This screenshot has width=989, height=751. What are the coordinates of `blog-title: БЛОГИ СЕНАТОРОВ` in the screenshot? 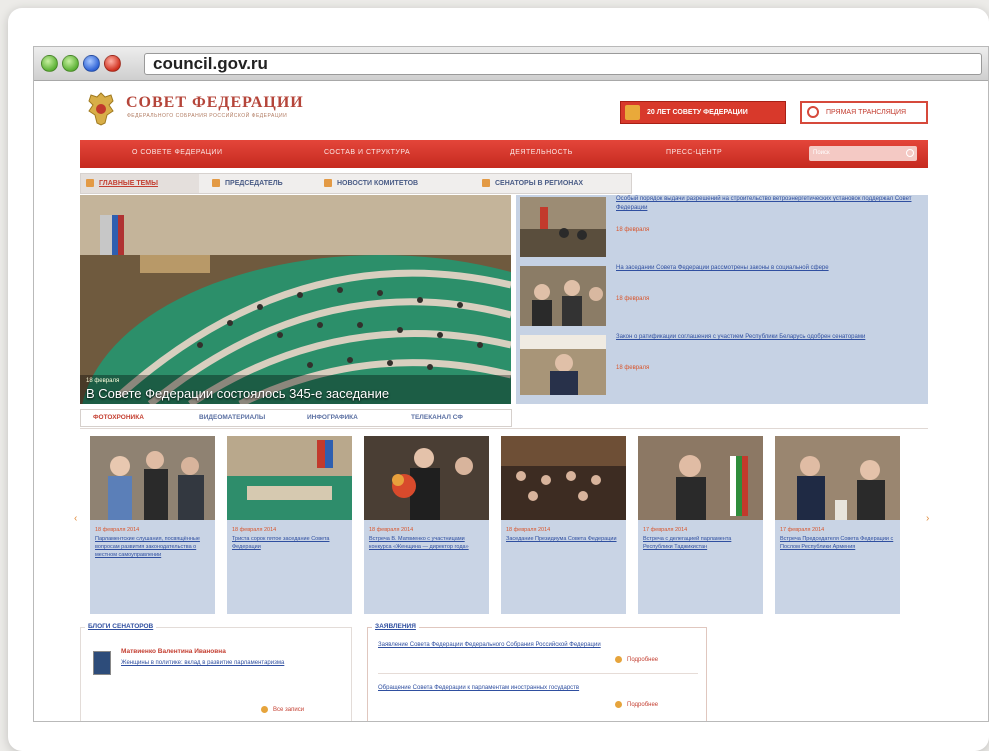 It's located at (121, 626).